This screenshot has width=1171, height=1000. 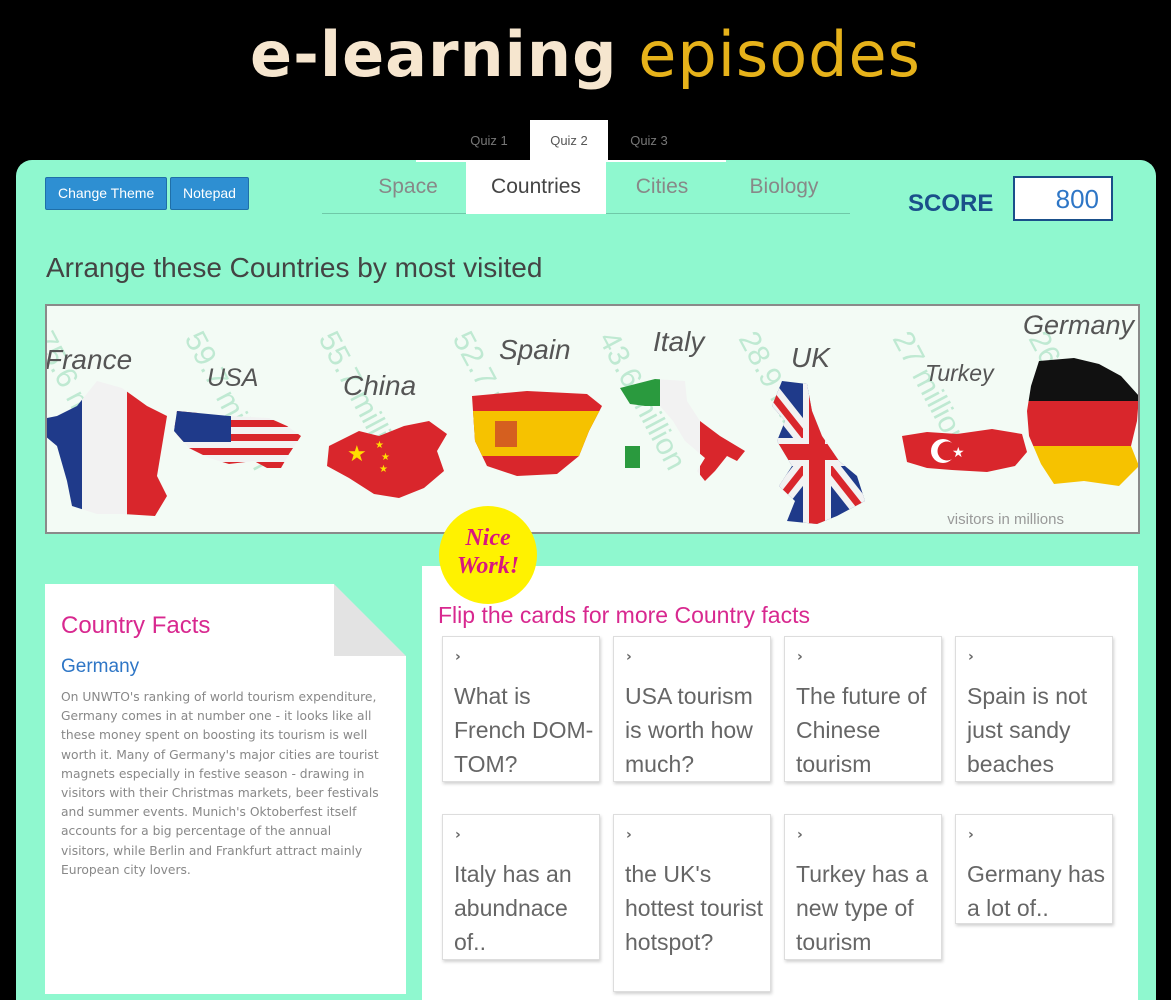 I want to click on uk-map-icon, so click(x=818, y=452).